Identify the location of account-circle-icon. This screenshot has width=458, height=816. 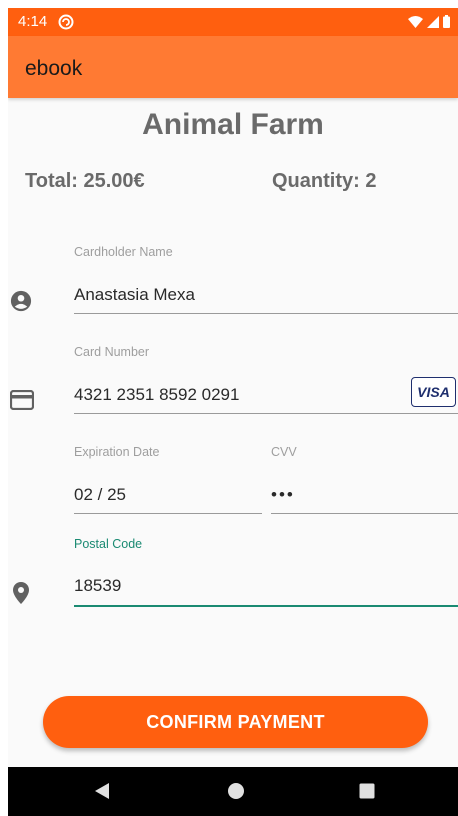
(21, 301).